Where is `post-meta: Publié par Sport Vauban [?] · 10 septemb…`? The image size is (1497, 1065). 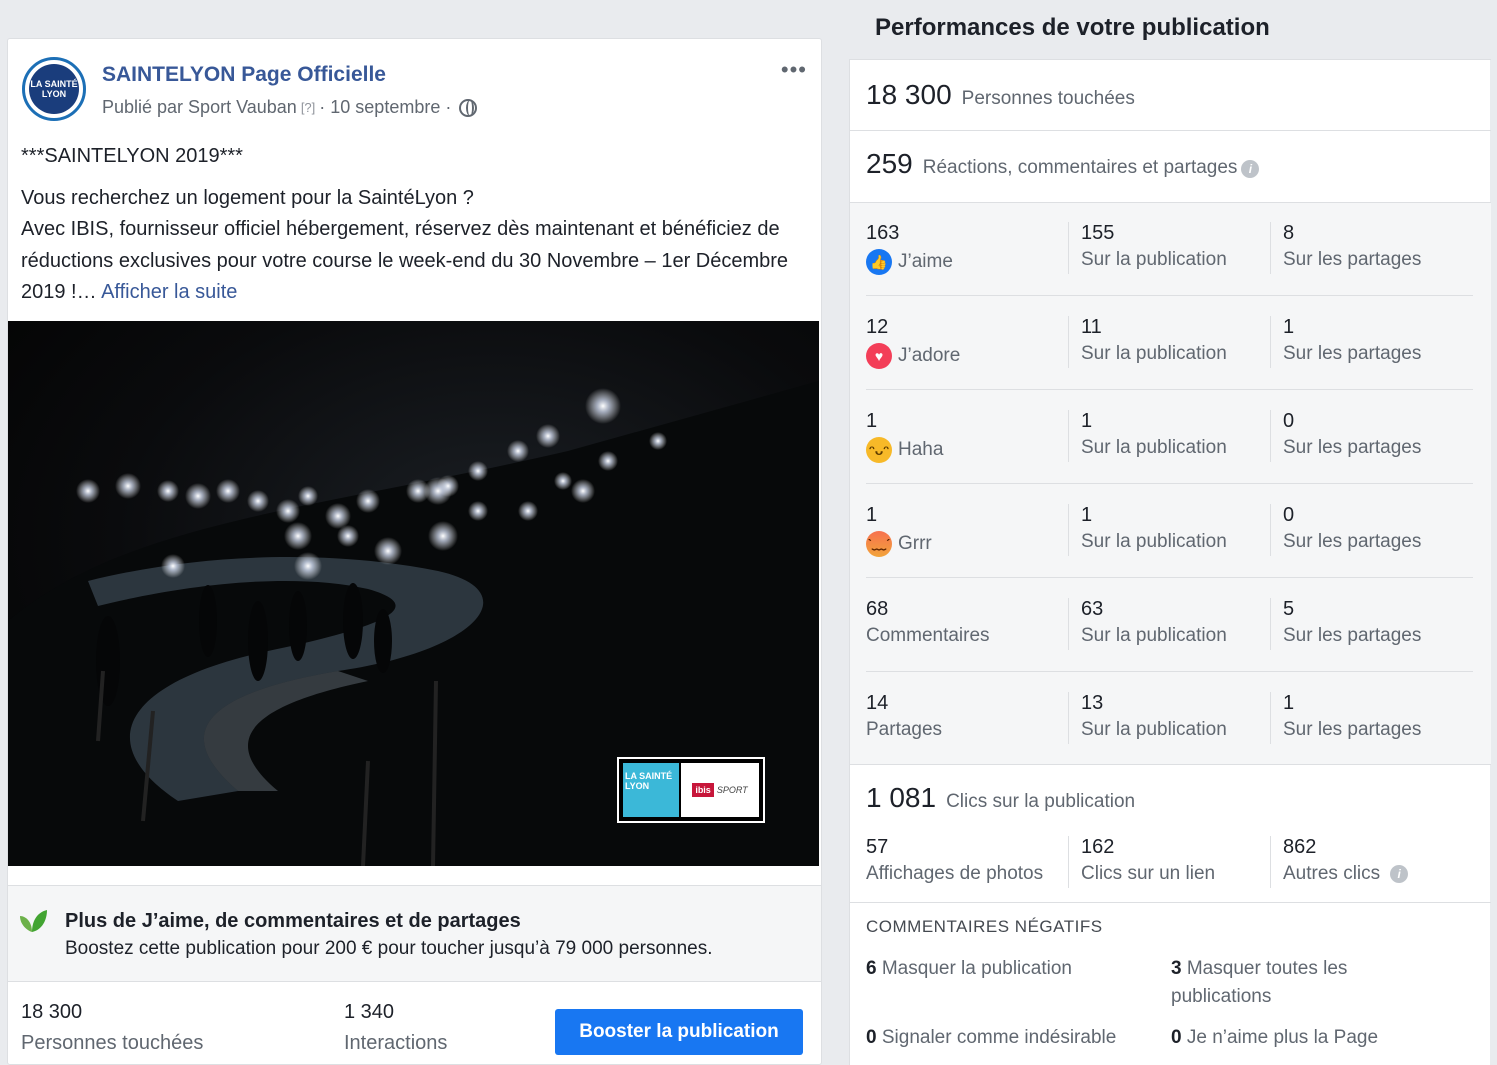
post-meta: Publié par Sport Vauban [?] · 10 septemb… is located at coordinates (290, 107).